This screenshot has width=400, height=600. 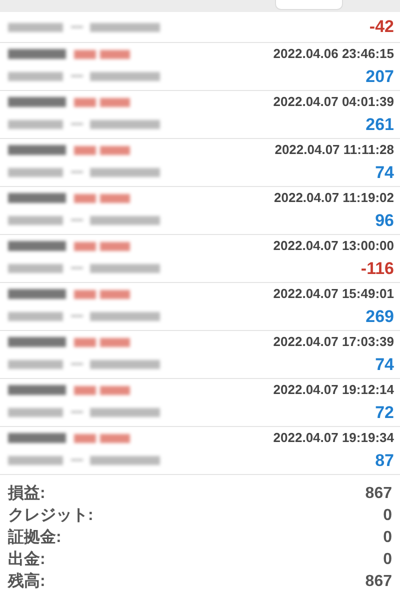 What do you see at coordinates (27, 581) in the screenshot?
I see `summary-label: 残高:` at bounding box center [27, 581].